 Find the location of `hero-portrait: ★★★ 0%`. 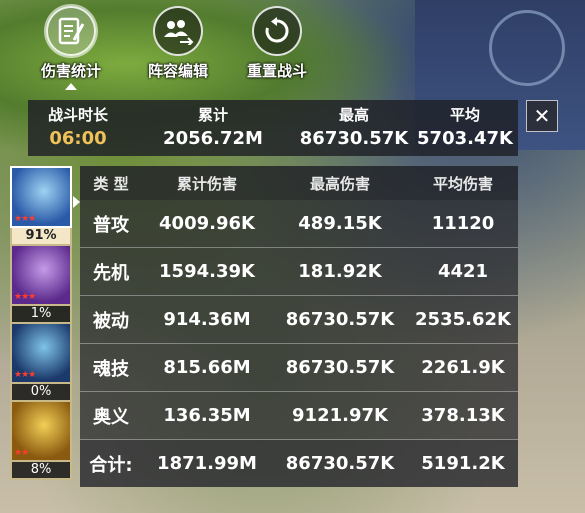

hero-portrait: ★★★ 0% is located at coordinates (41, 362).